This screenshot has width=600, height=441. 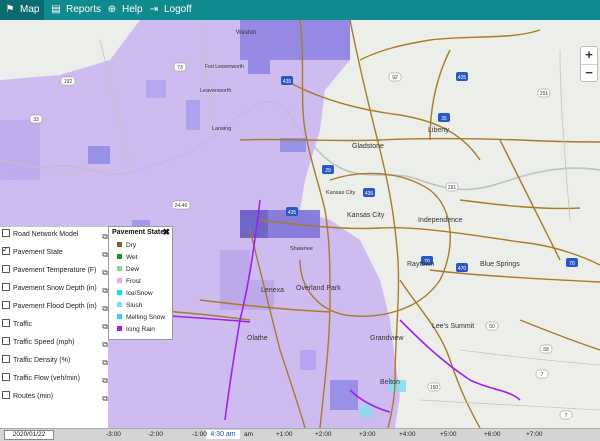 What do you see at coordinates (46, 234) in the screenshot?
I see `layer-label: Road Network Model` at bounding box center [46, 234].